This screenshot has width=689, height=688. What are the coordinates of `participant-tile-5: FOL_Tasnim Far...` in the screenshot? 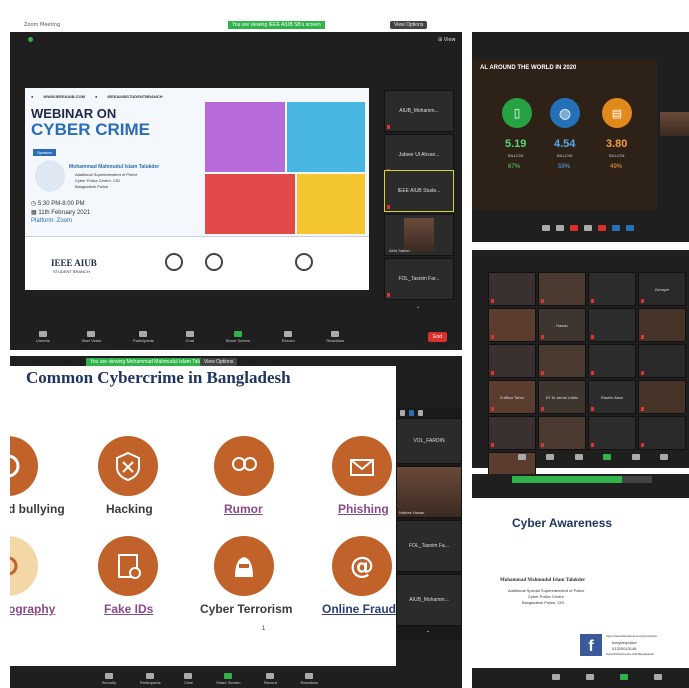 It's located at (419, 279).